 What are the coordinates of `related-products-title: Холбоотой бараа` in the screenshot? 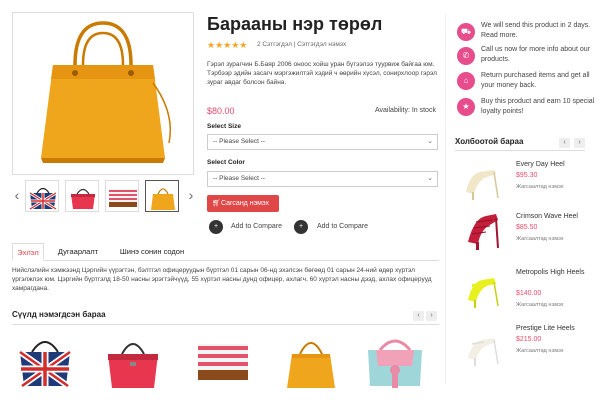 It's located at (489, 141).